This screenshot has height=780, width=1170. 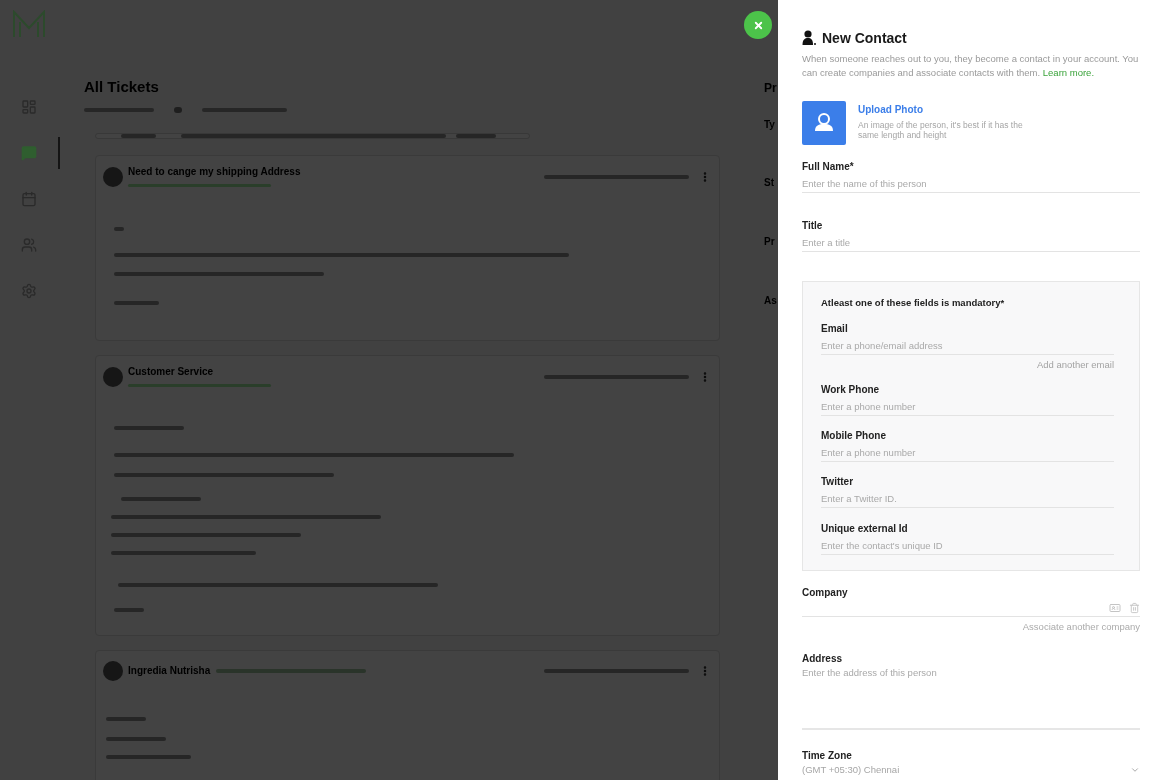 What do you see at coordinates (770, 125) in the screenshot?
I see `panel-label: Ty` at bounding box center [770, 125].